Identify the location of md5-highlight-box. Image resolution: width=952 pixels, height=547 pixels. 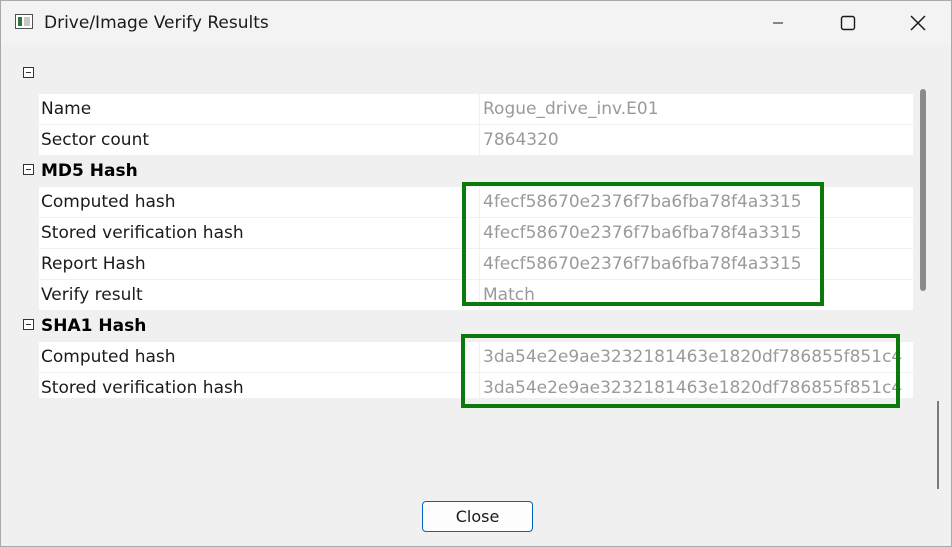
(643, 244).